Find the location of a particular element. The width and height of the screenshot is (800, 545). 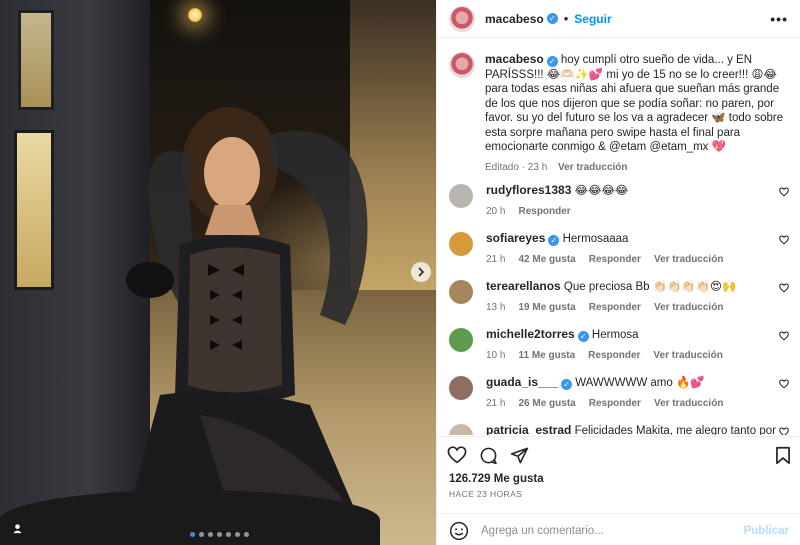

comment-meta: 10 h 11 Me gusta Responder Ver traducción is located at coordinates (632, 355).